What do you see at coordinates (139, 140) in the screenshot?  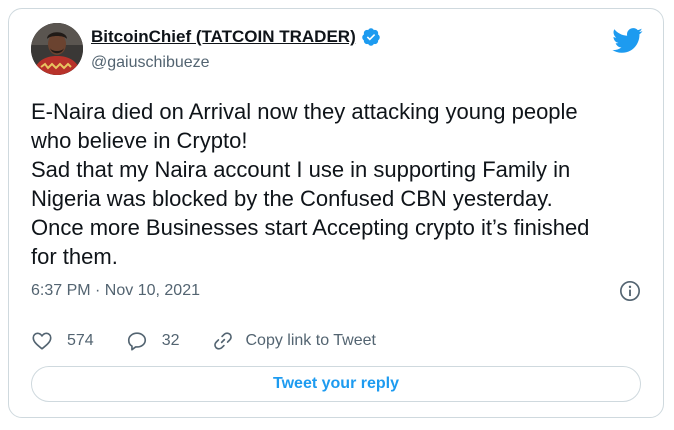 I see `tweet-text-line: who believe in Crypto!` at bounding box center [139, 140].